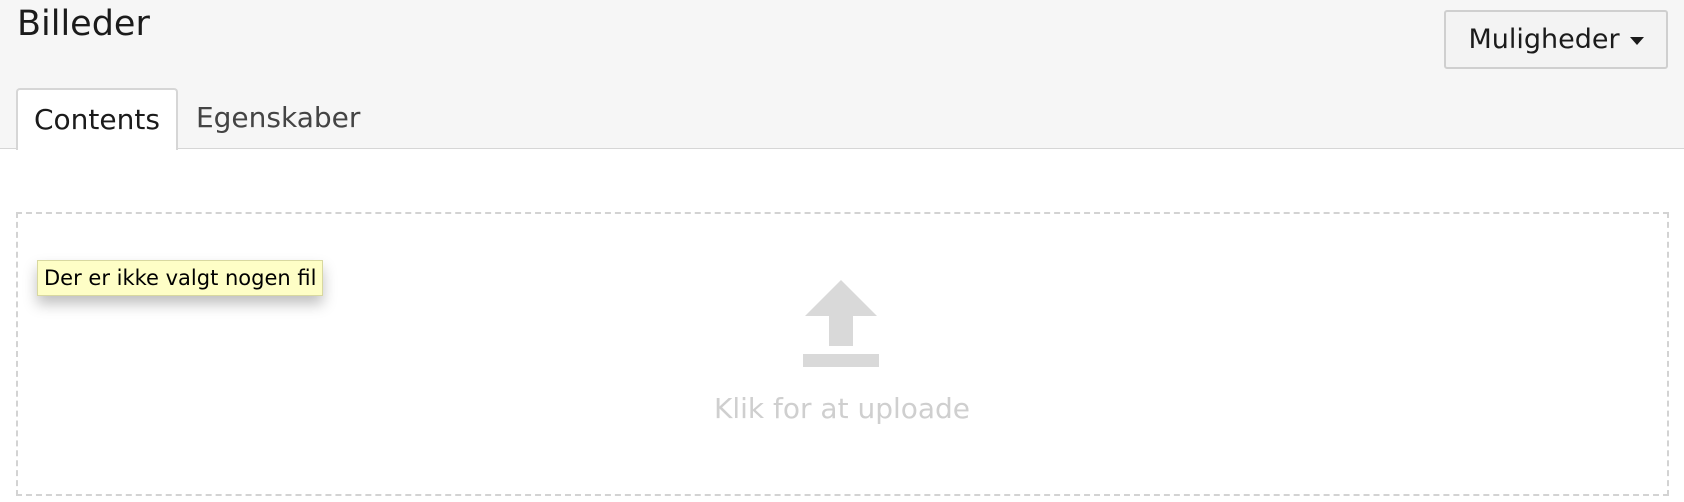  Describe the element at coordinates (97, 119) in the screenshot. I see `tab-contents: Contents` at that location.